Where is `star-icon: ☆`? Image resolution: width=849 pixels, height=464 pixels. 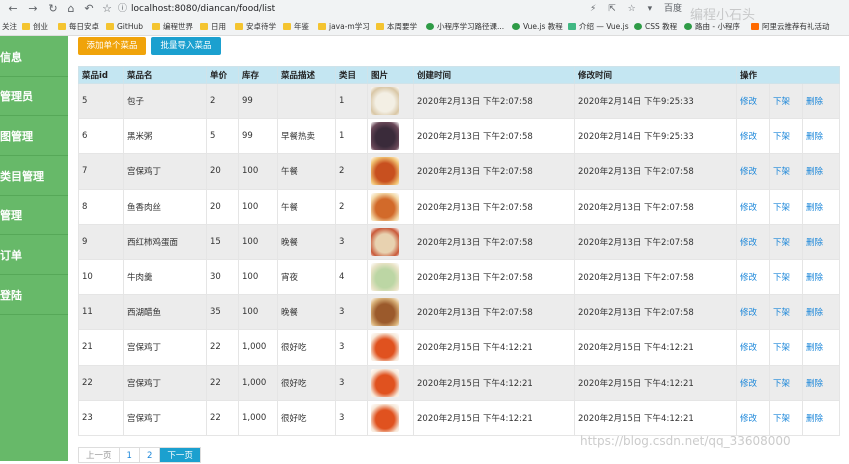 star-icon: ☆ is located at coordinates (632, 9).